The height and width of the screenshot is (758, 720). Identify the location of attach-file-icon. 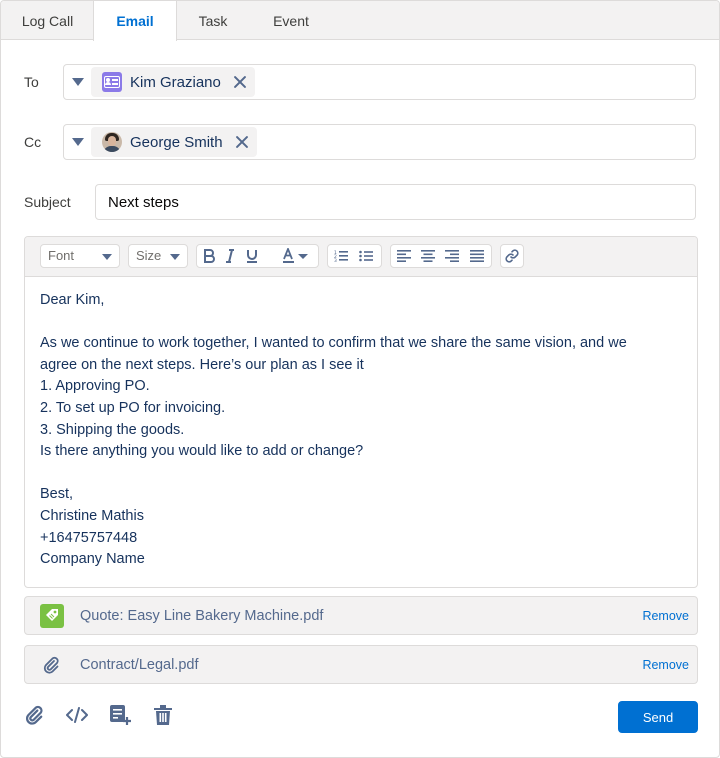
(34, 715).